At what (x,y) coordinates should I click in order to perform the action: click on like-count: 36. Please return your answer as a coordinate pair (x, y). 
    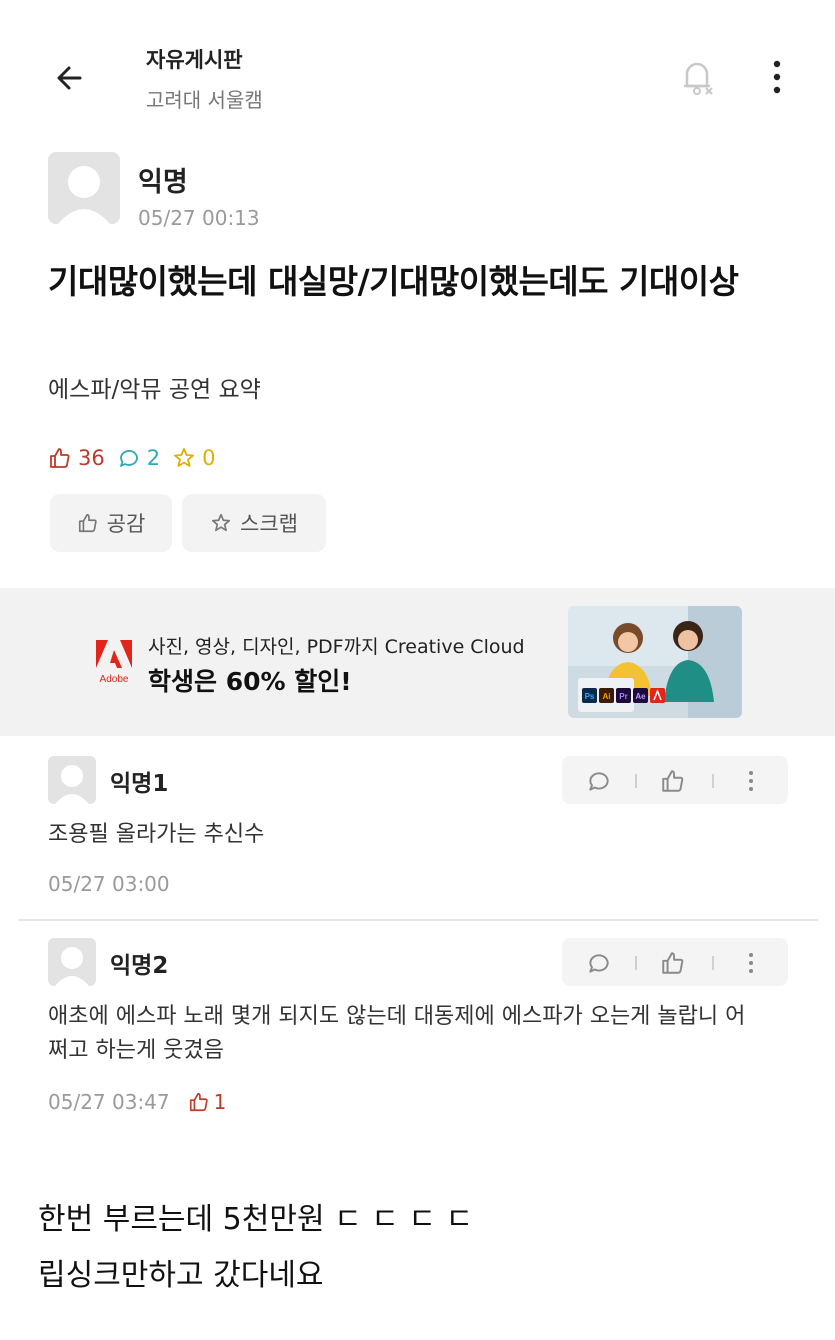
    Looking at the image, I should click on (76, 458).